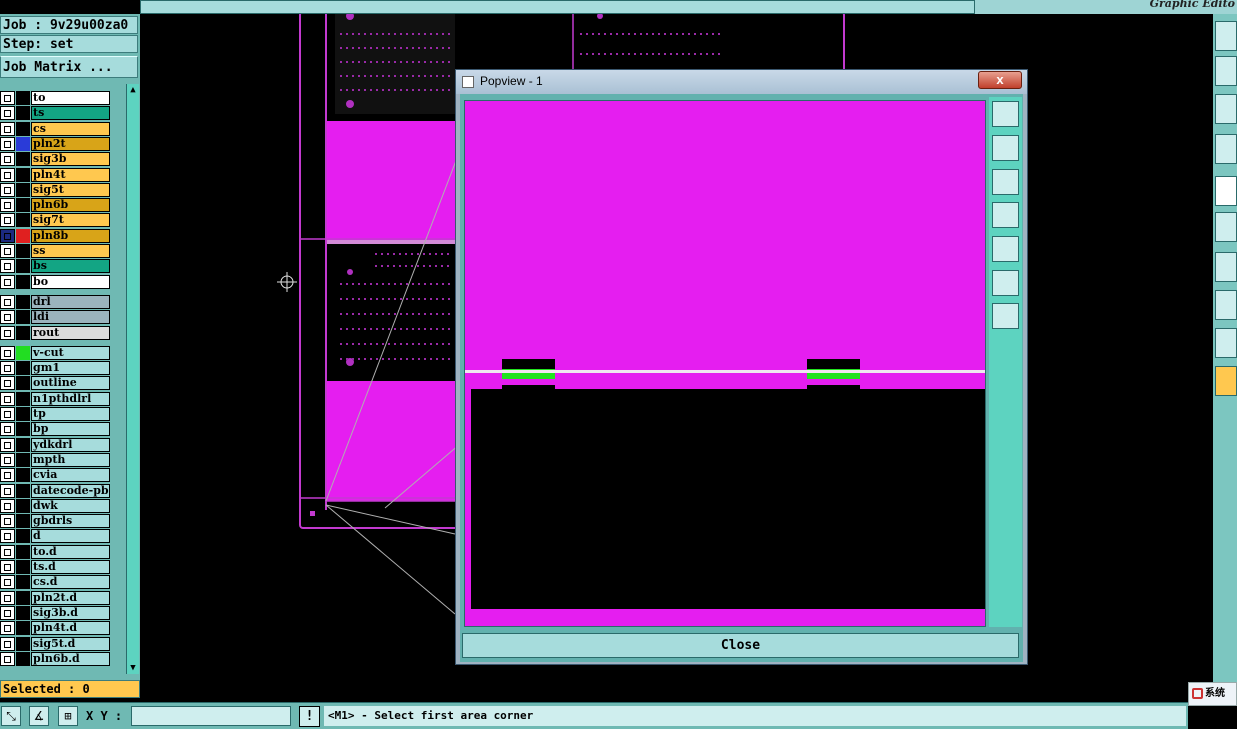 The height and width of the screenshot is (729, 1237). Describe the element at coordinates (56, 659) in the screenshot. I see `layer-row-pln6b-d: pln6b.d` at that location.